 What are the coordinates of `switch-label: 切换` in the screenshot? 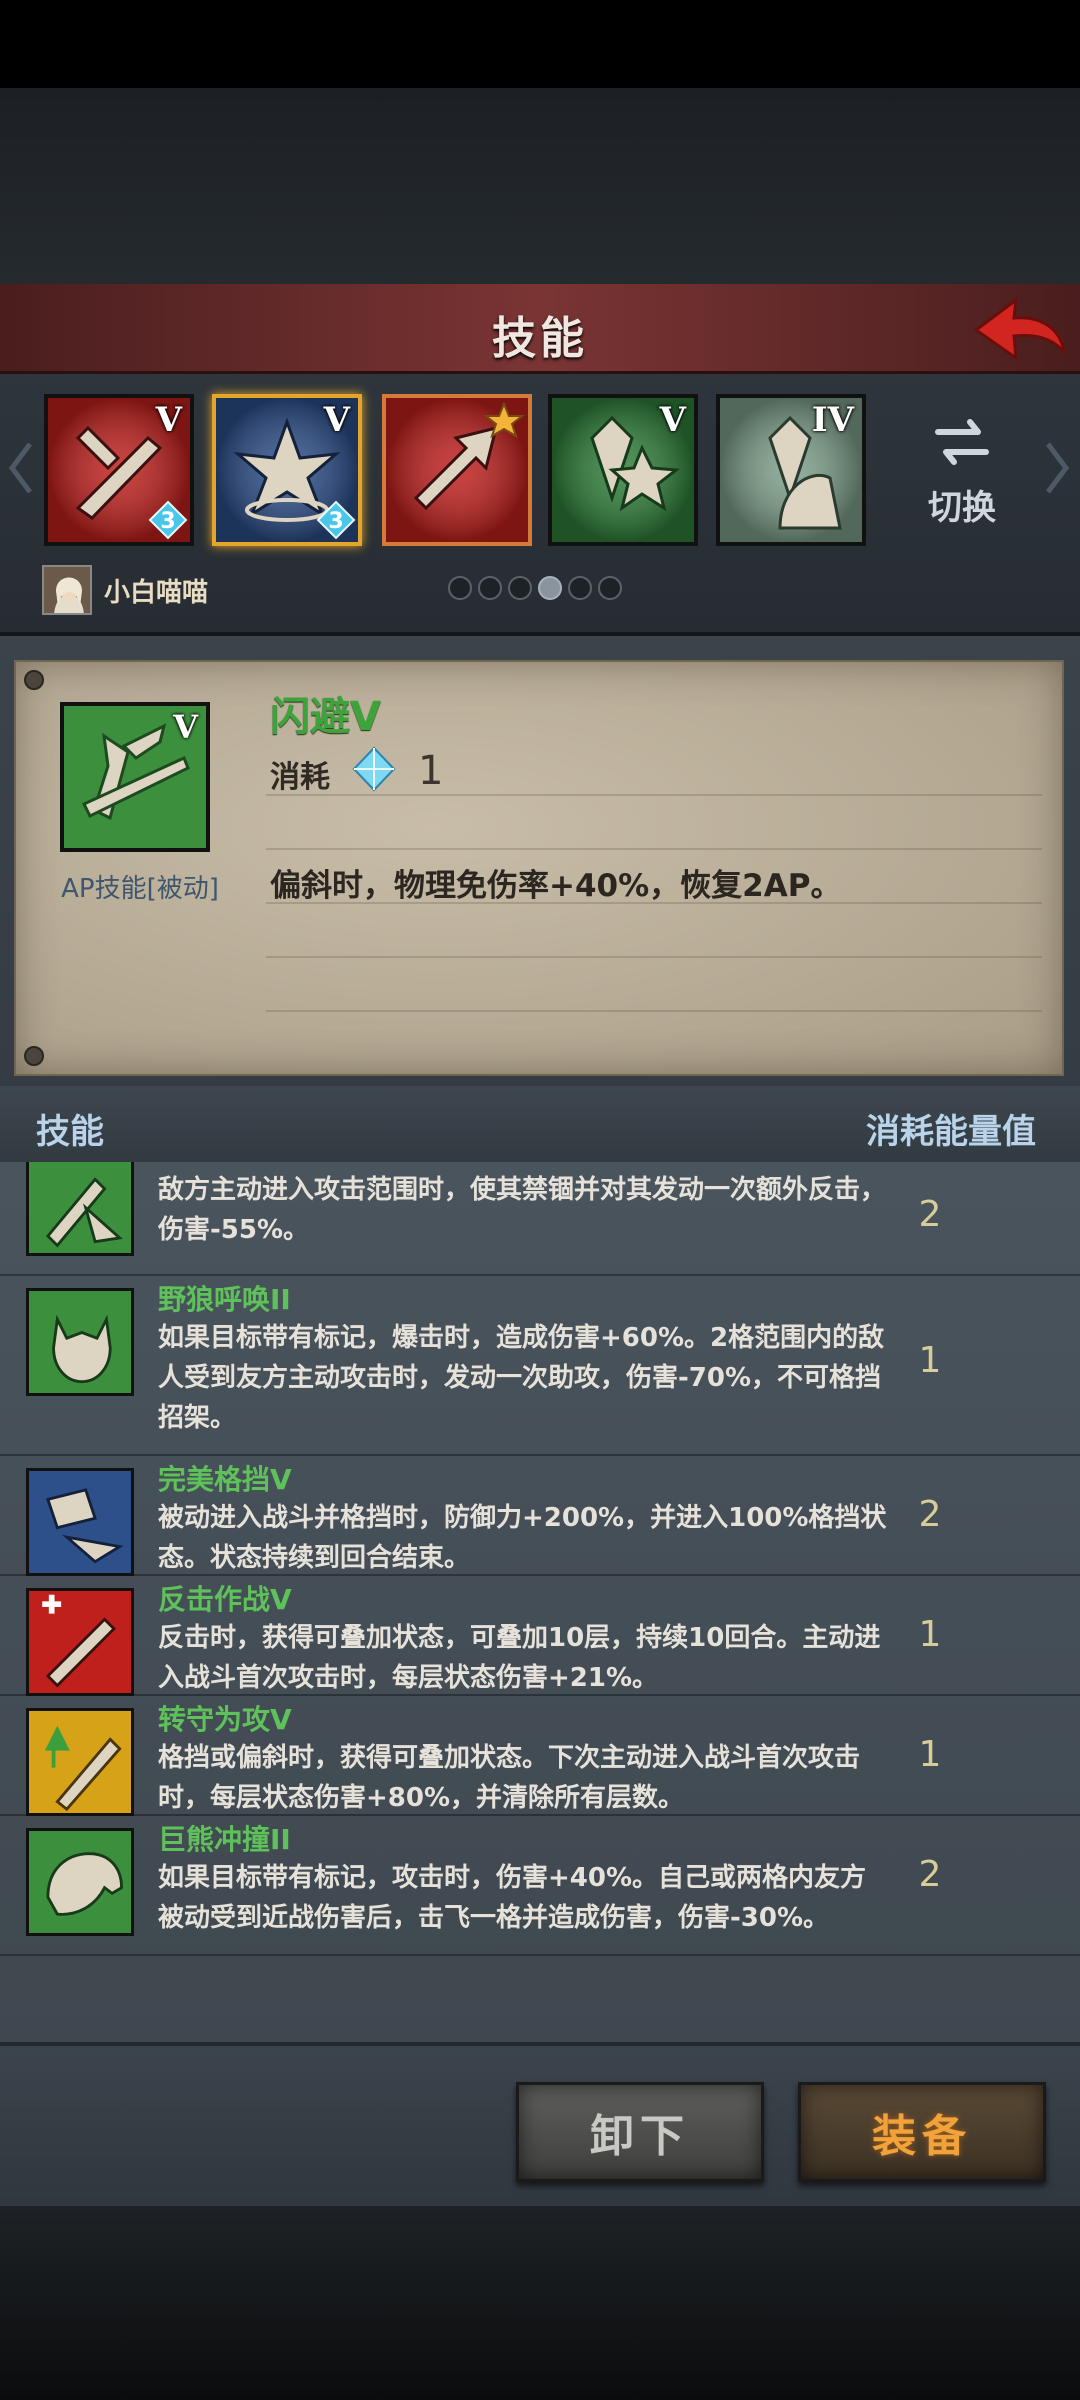 It's located at (962, 508).